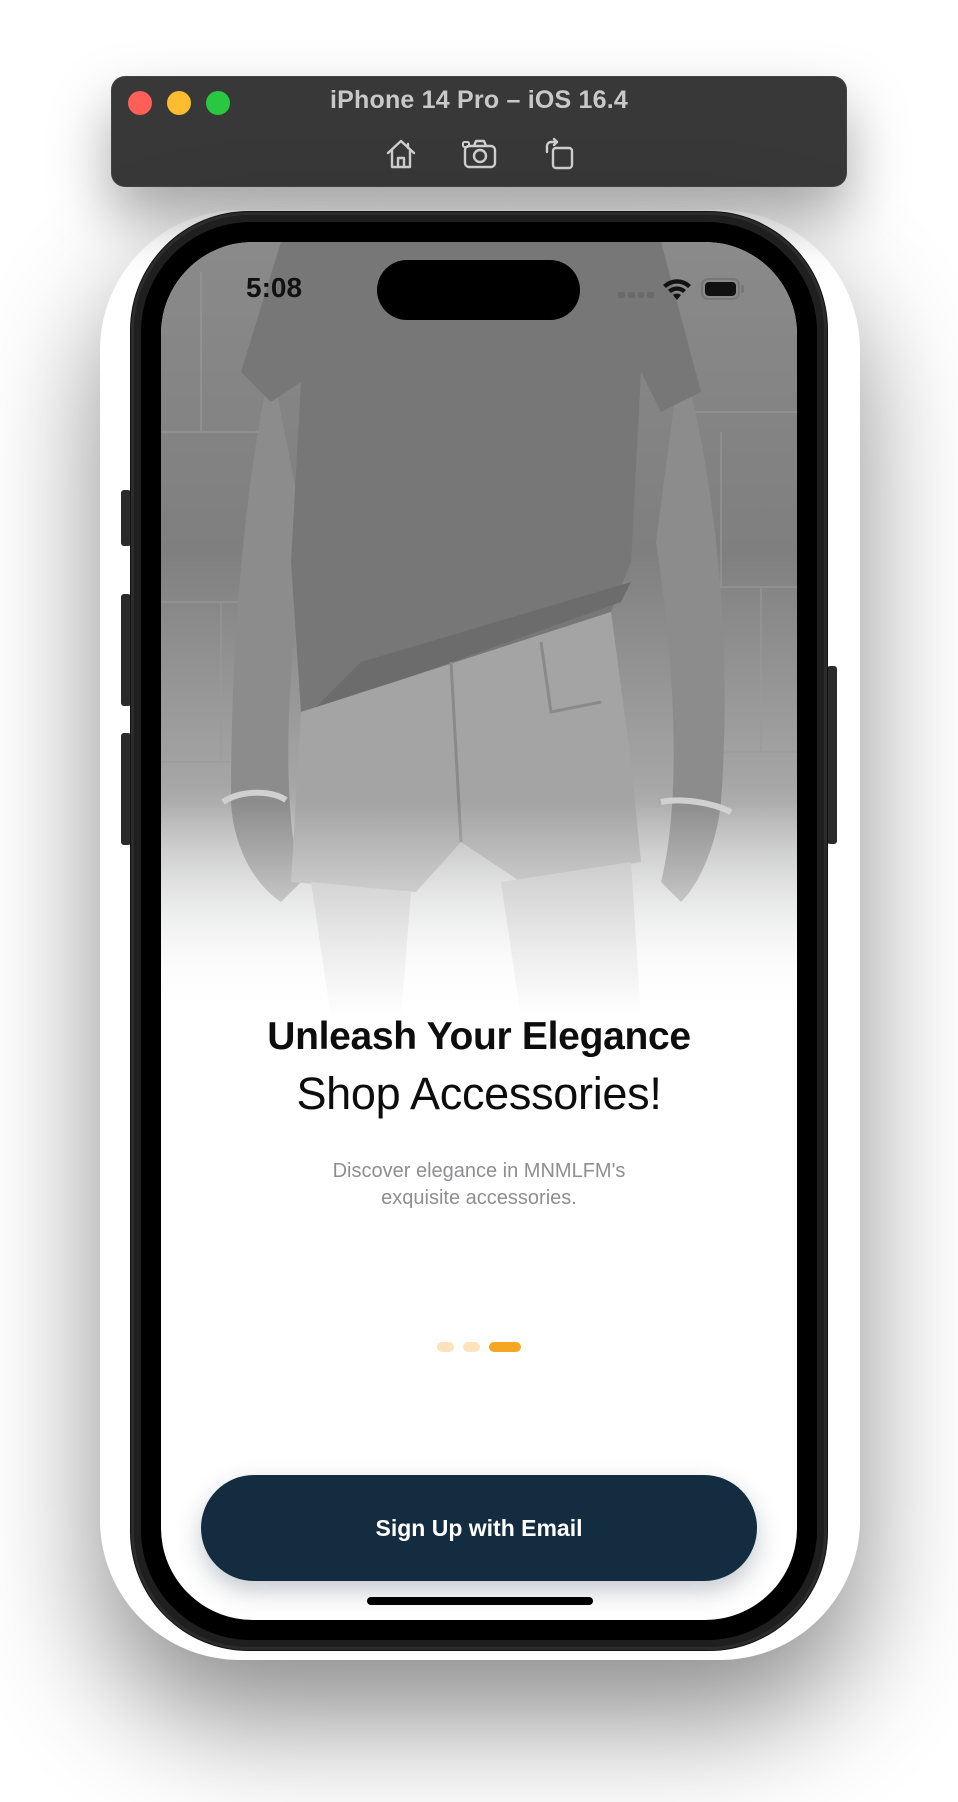 This screenshot has height=1802, width=958. What do you see at coordinates (126, 789) in the screenshot?
I see `volume-down-button` at bounding box center [126, 789].